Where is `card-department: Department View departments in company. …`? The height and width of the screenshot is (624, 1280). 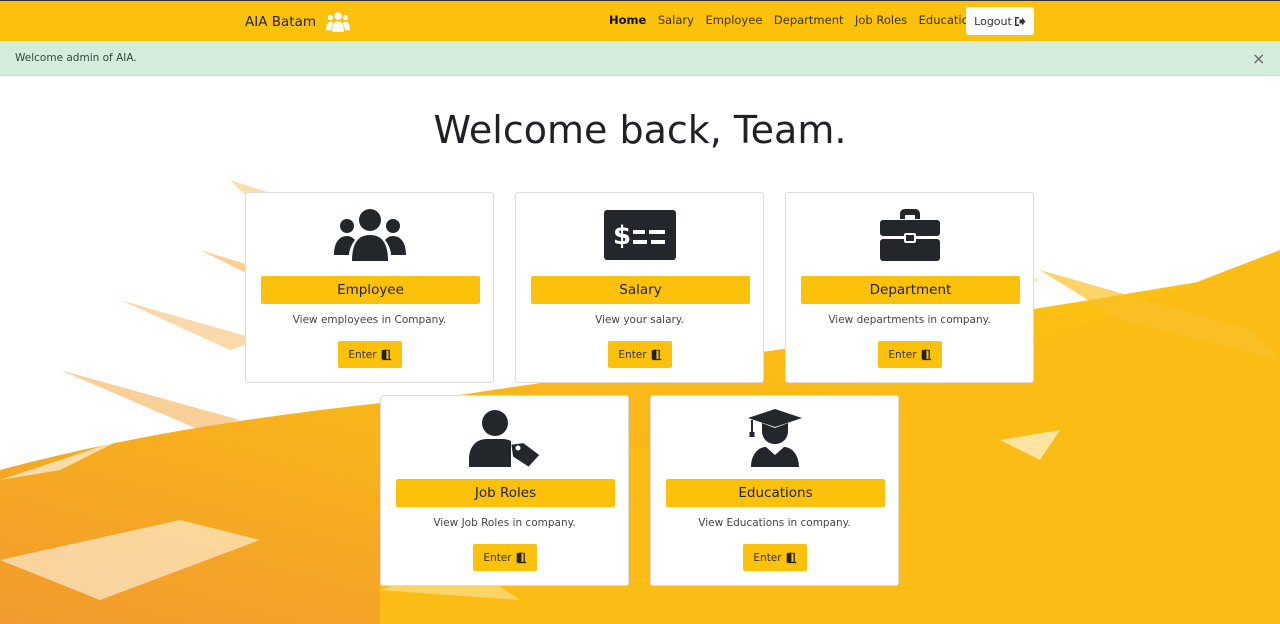 card-department: Department View departments in company. … is located at coordinates (909, 287).